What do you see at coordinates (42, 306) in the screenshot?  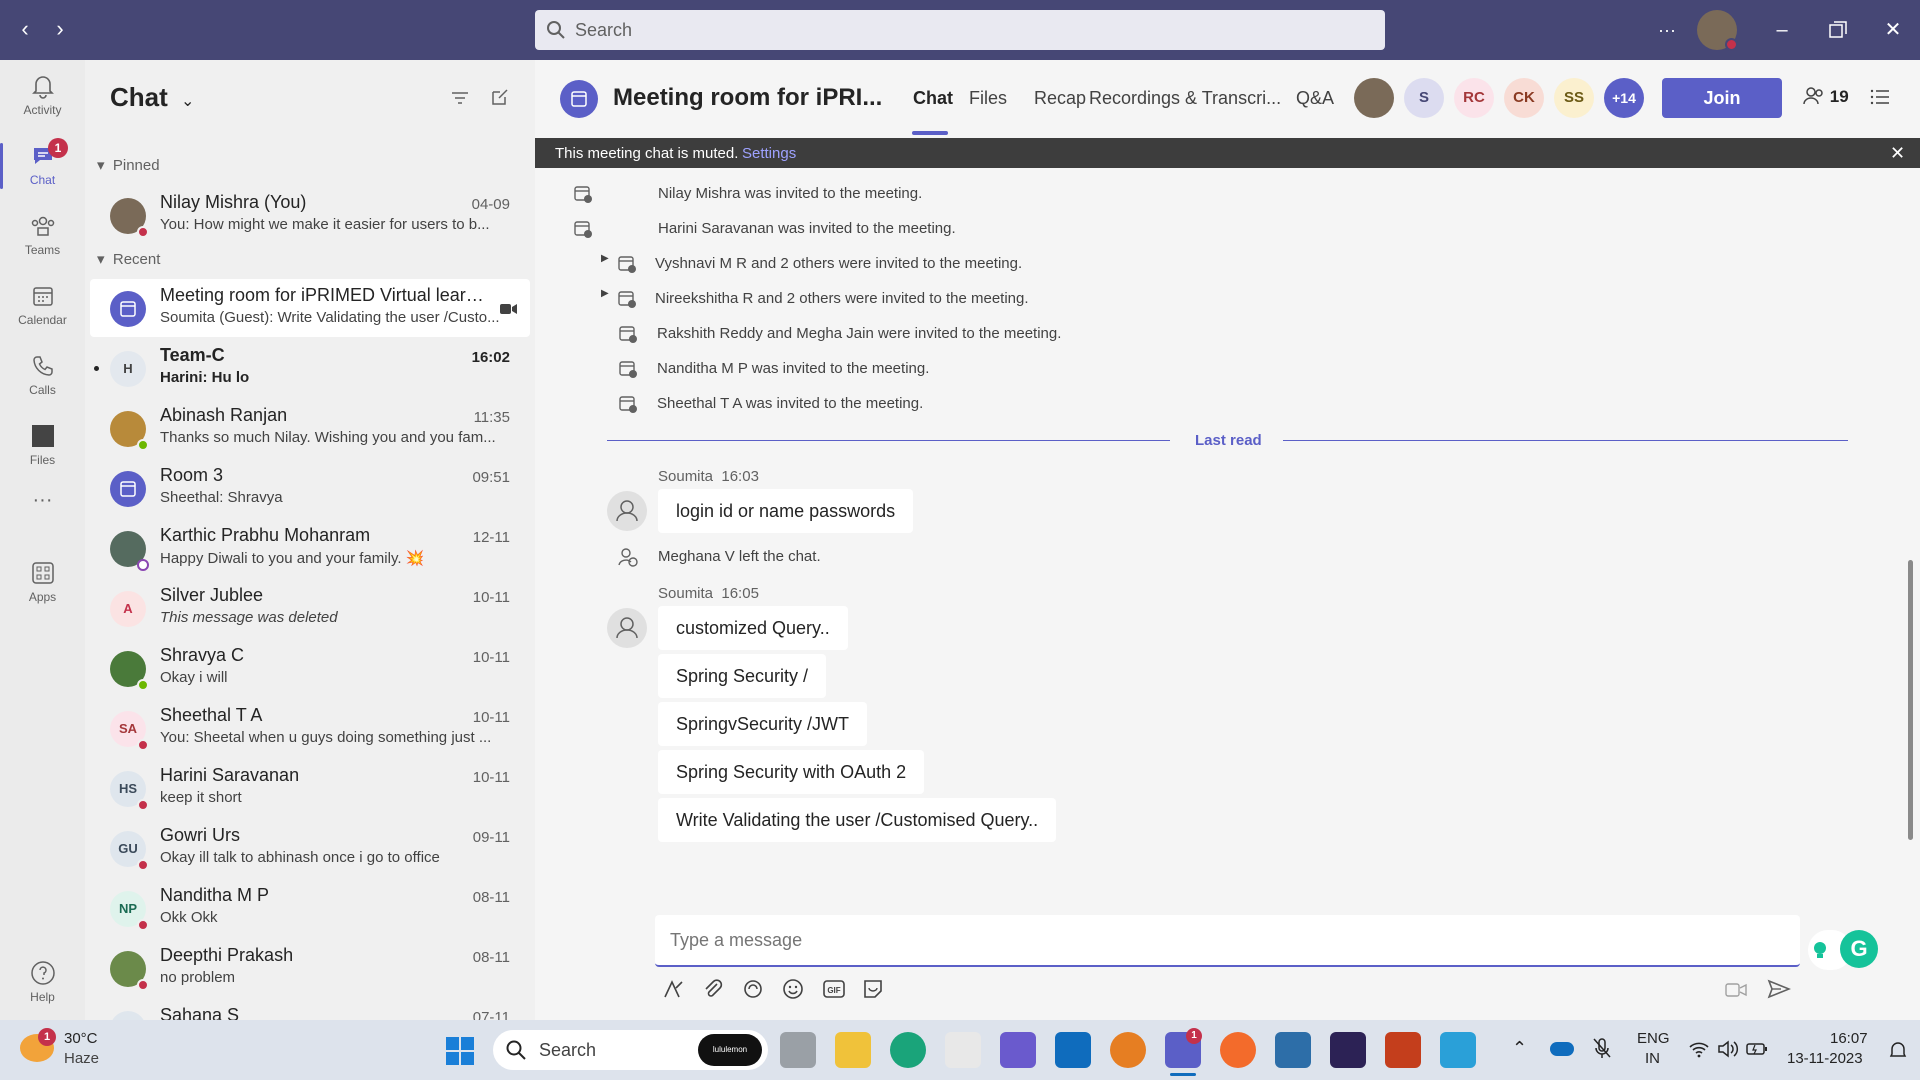 I see `rail-calendar: Calendar` at bounding box center [42, 306].